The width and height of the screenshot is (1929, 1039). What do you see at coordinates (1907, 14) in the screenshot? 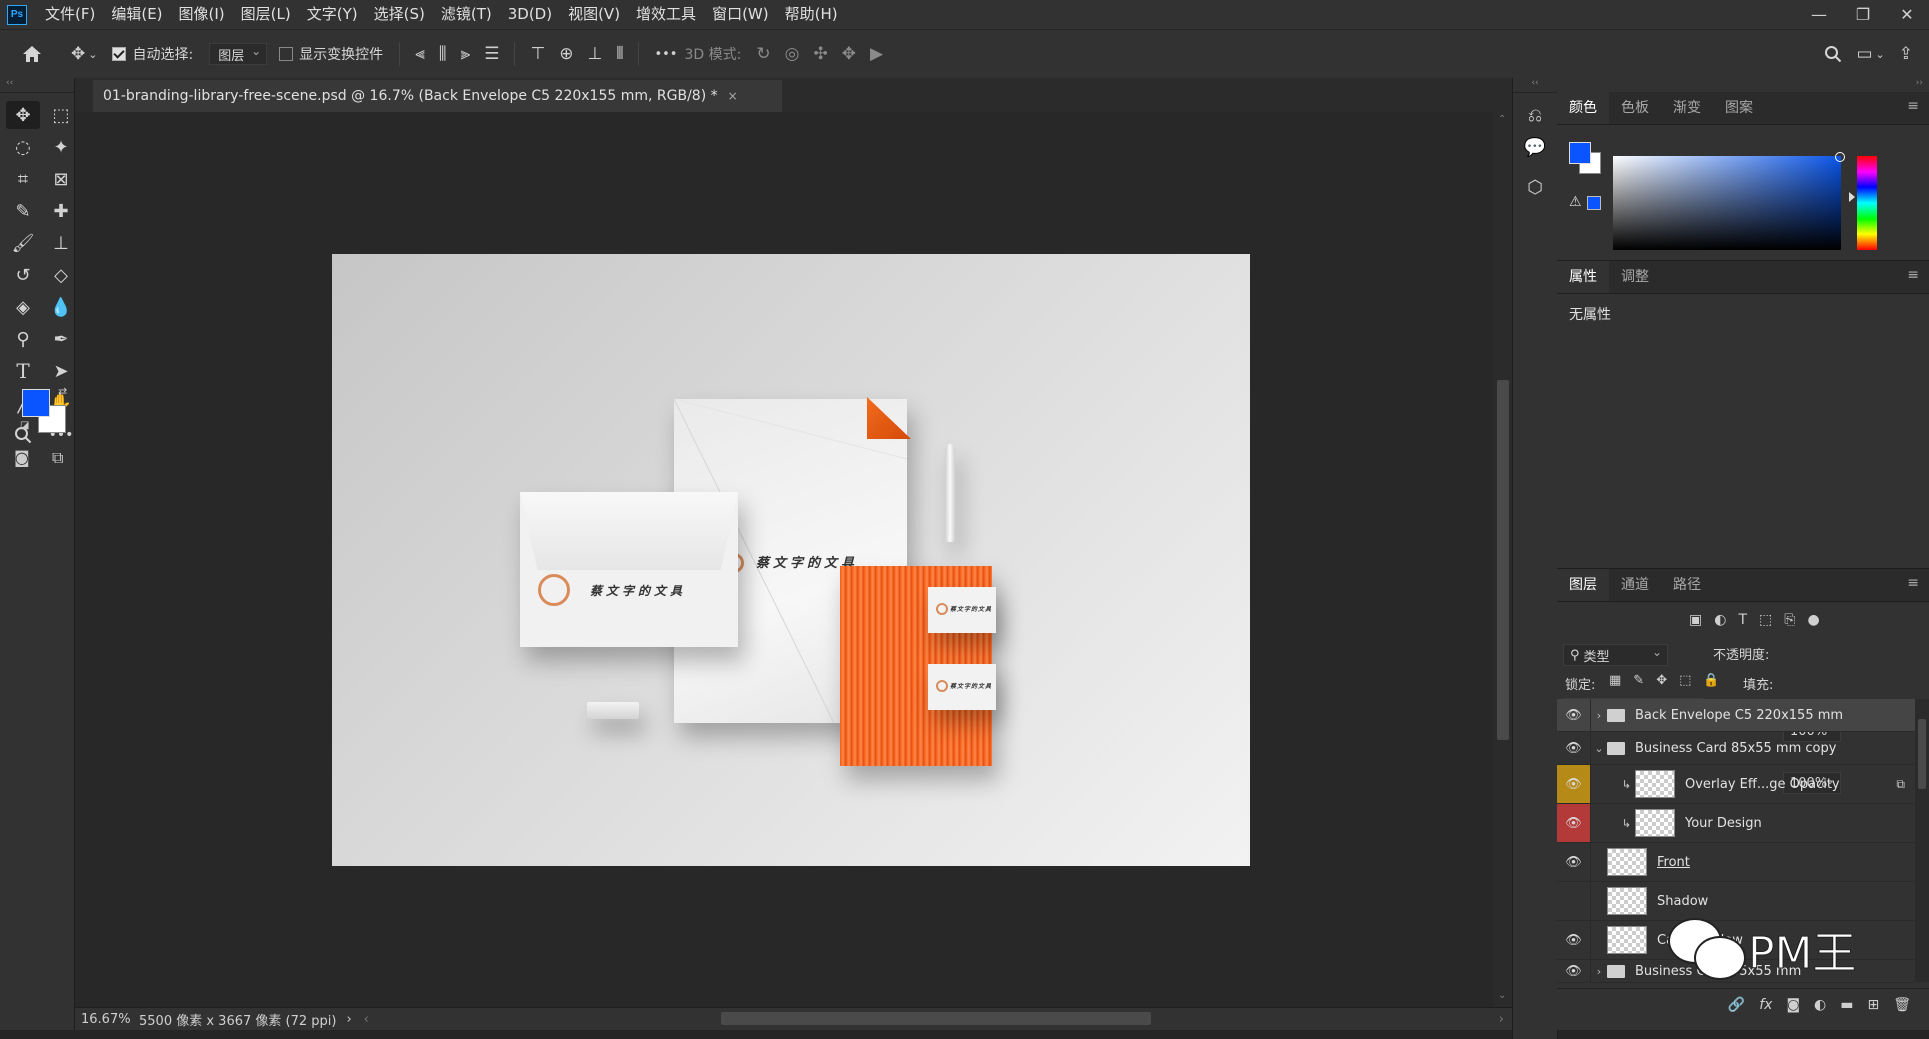
I see `close-window-button: ✕` at bounding box center [1907, 14].